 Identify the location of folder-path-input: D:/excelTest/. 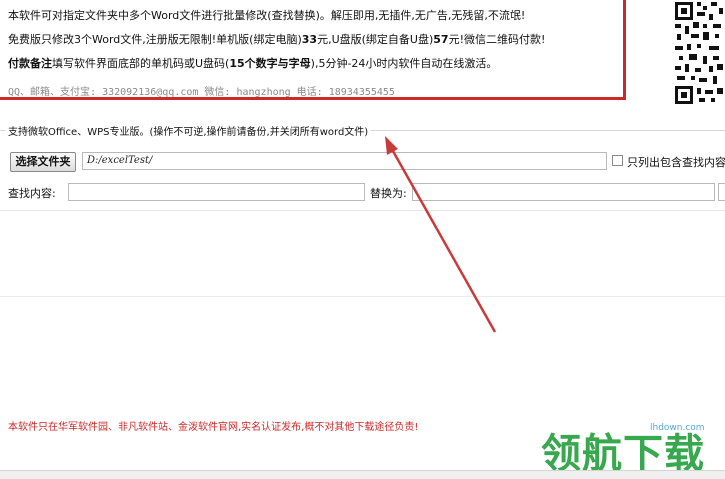
(344, 161).